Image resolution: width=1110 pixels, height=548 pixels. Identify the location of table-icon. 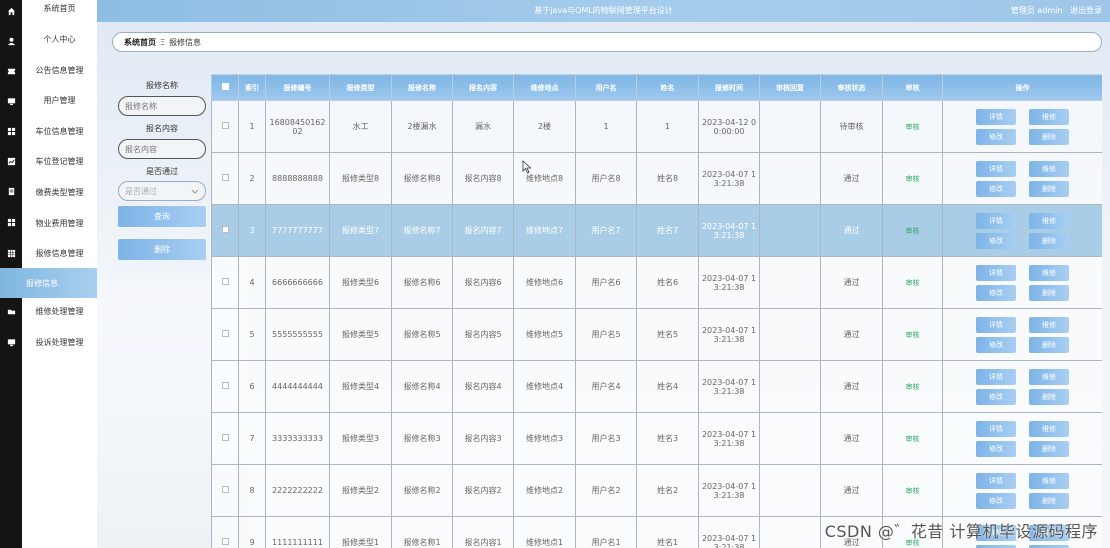
(11, 253).